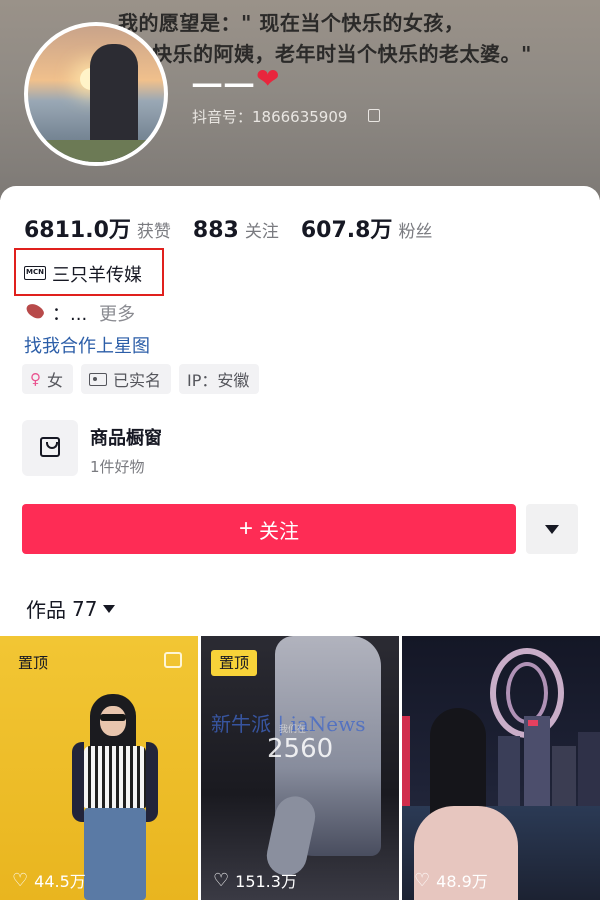 The width and height of the screenshot is (600, 900). I want to click on tag-gender: ♀ 女, so click(48, 379).